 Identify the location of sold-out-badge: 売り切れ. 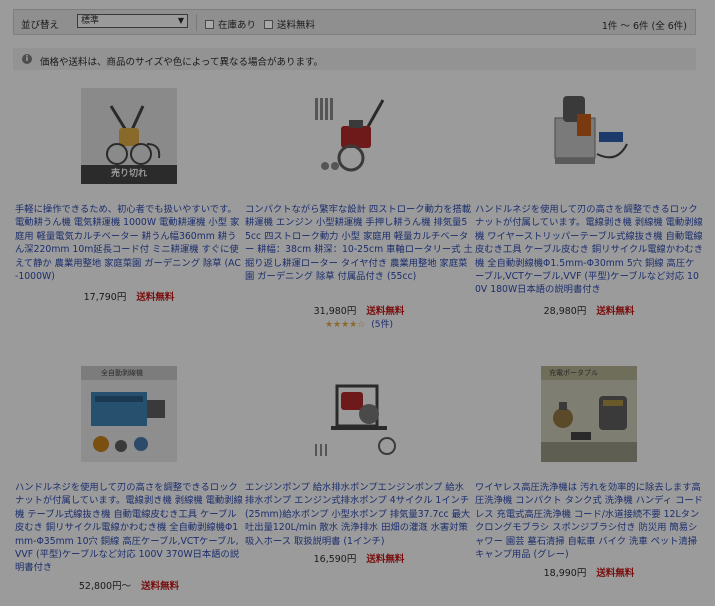
(129, 174).